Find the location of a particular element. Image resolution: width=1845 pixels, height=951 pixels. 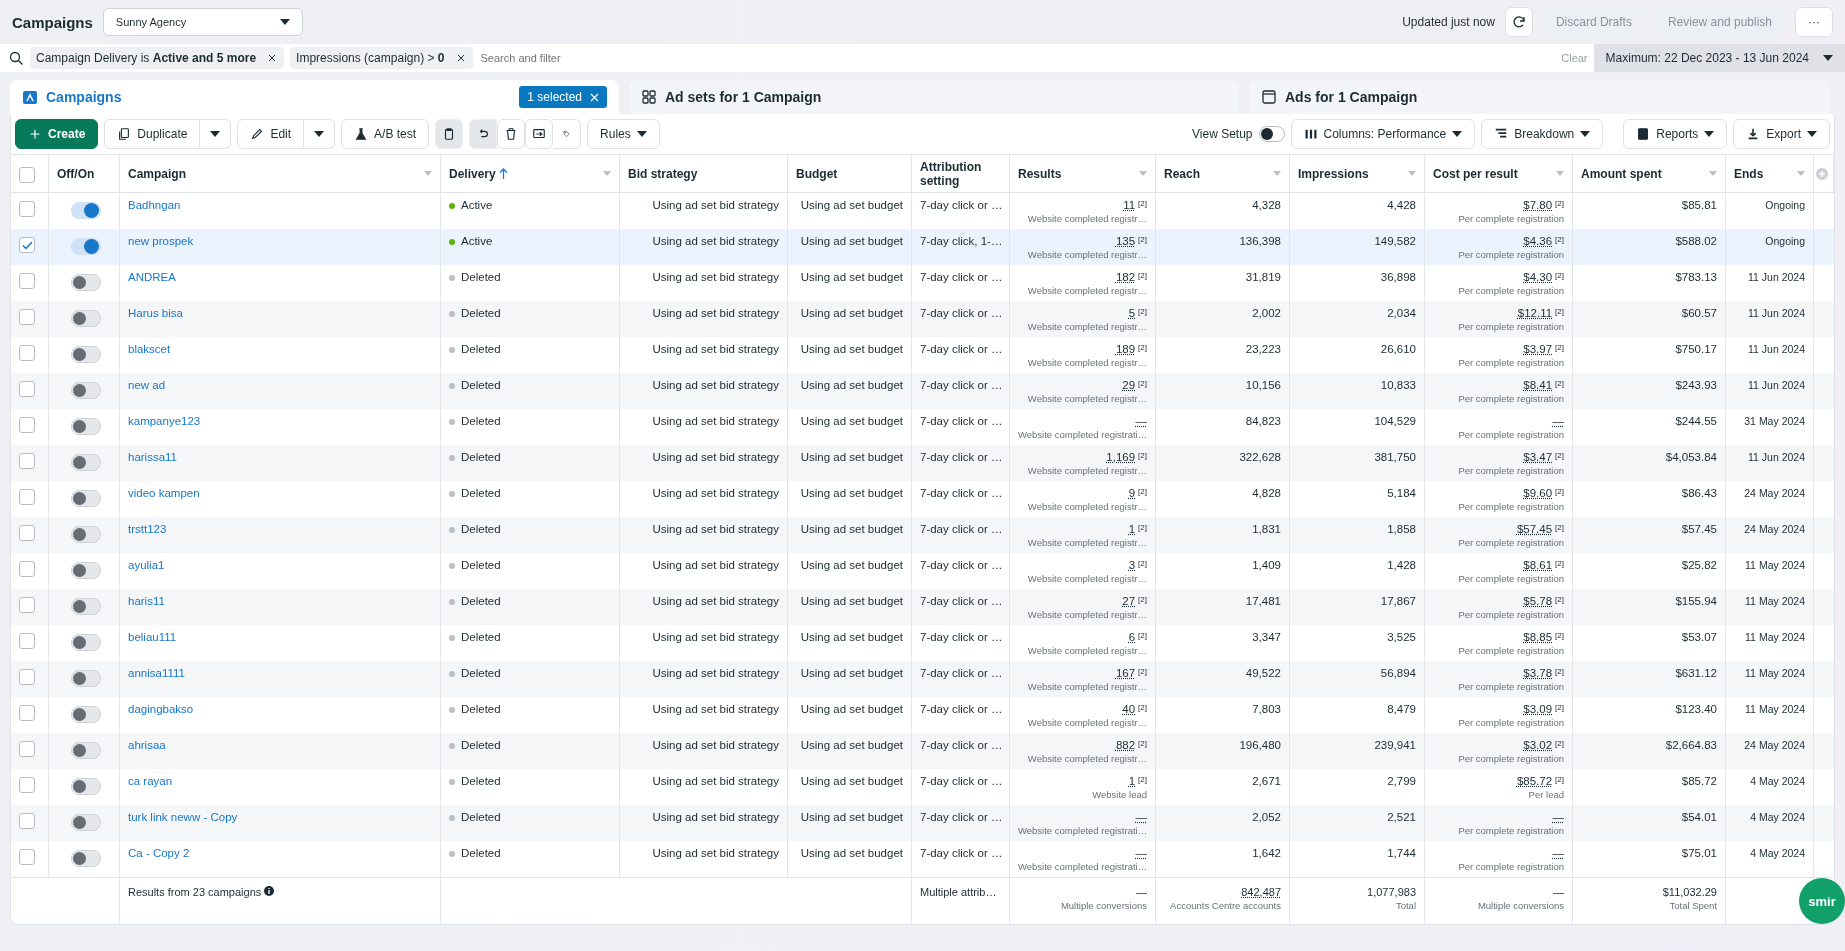

campaign-name-link: Badhngan is located at coordinates (154, 205).